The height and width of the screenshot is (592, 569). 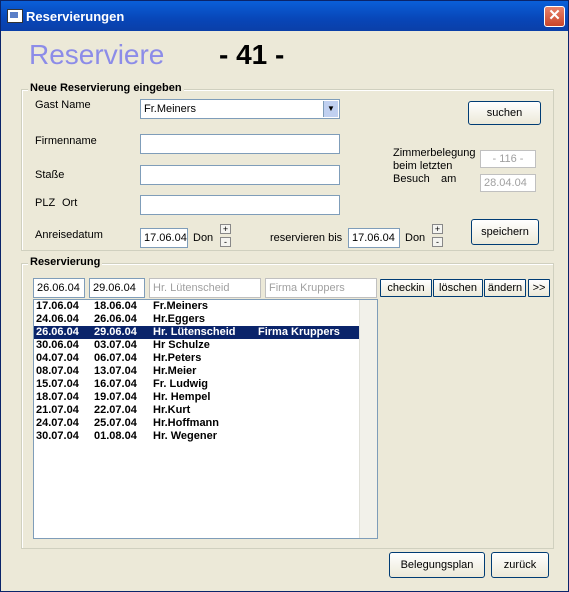 What do you see at coordinates (175, 371) in the screenshot?
I see `list-item-name: Hr.Meier` at bounding box center [175, 371].